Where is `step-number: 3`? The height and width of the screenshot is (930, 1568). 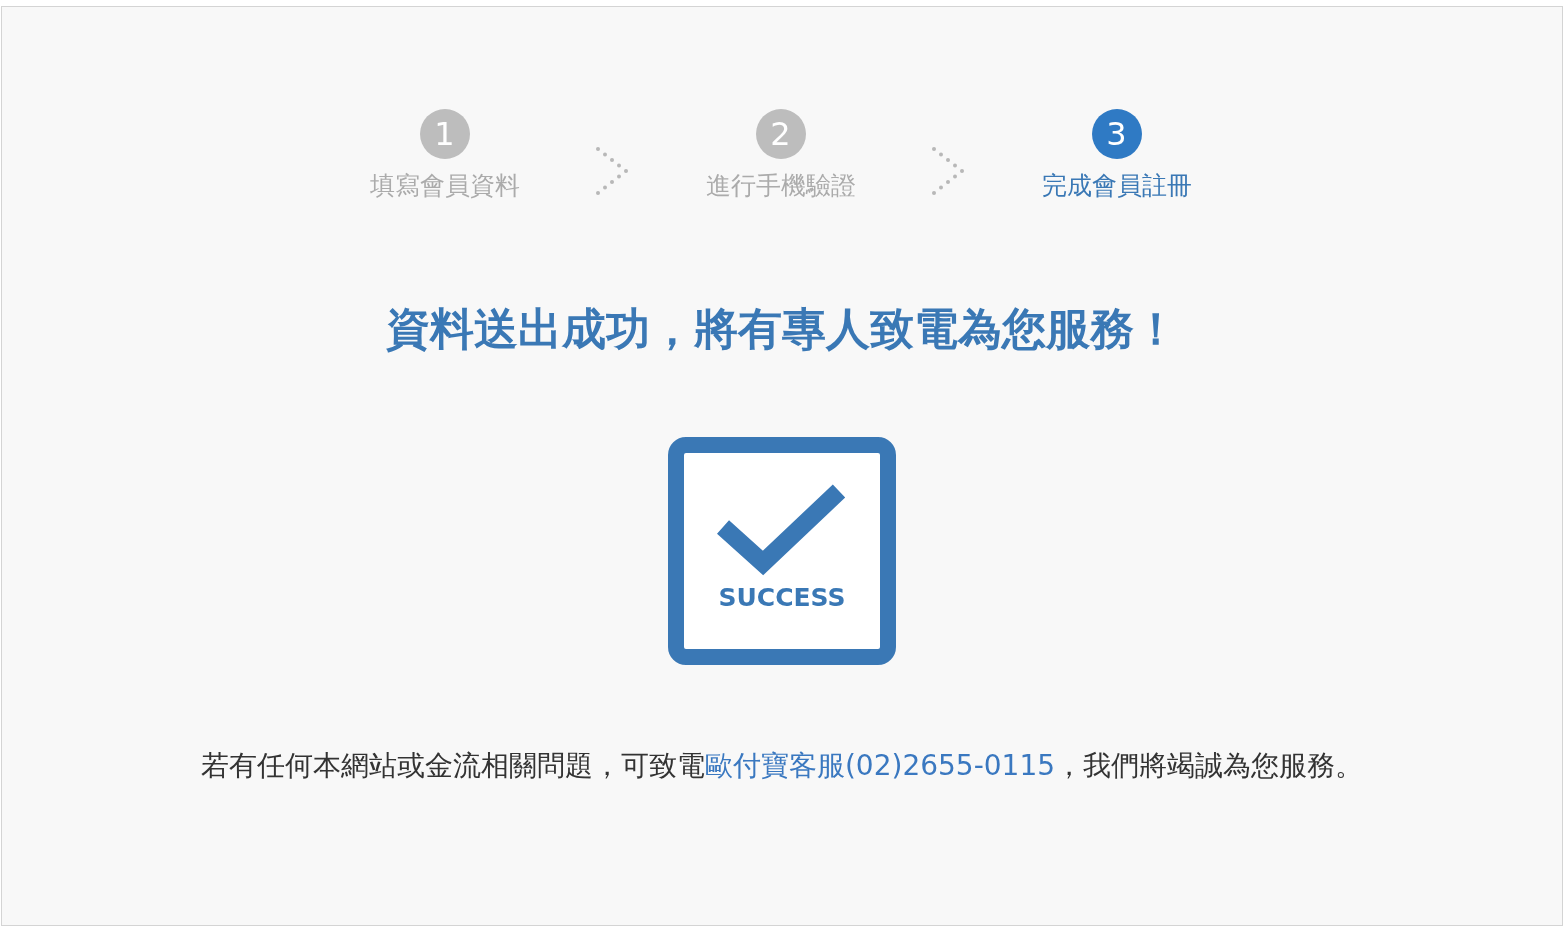
step-number: 3 is located at coordinates (1116, 134).